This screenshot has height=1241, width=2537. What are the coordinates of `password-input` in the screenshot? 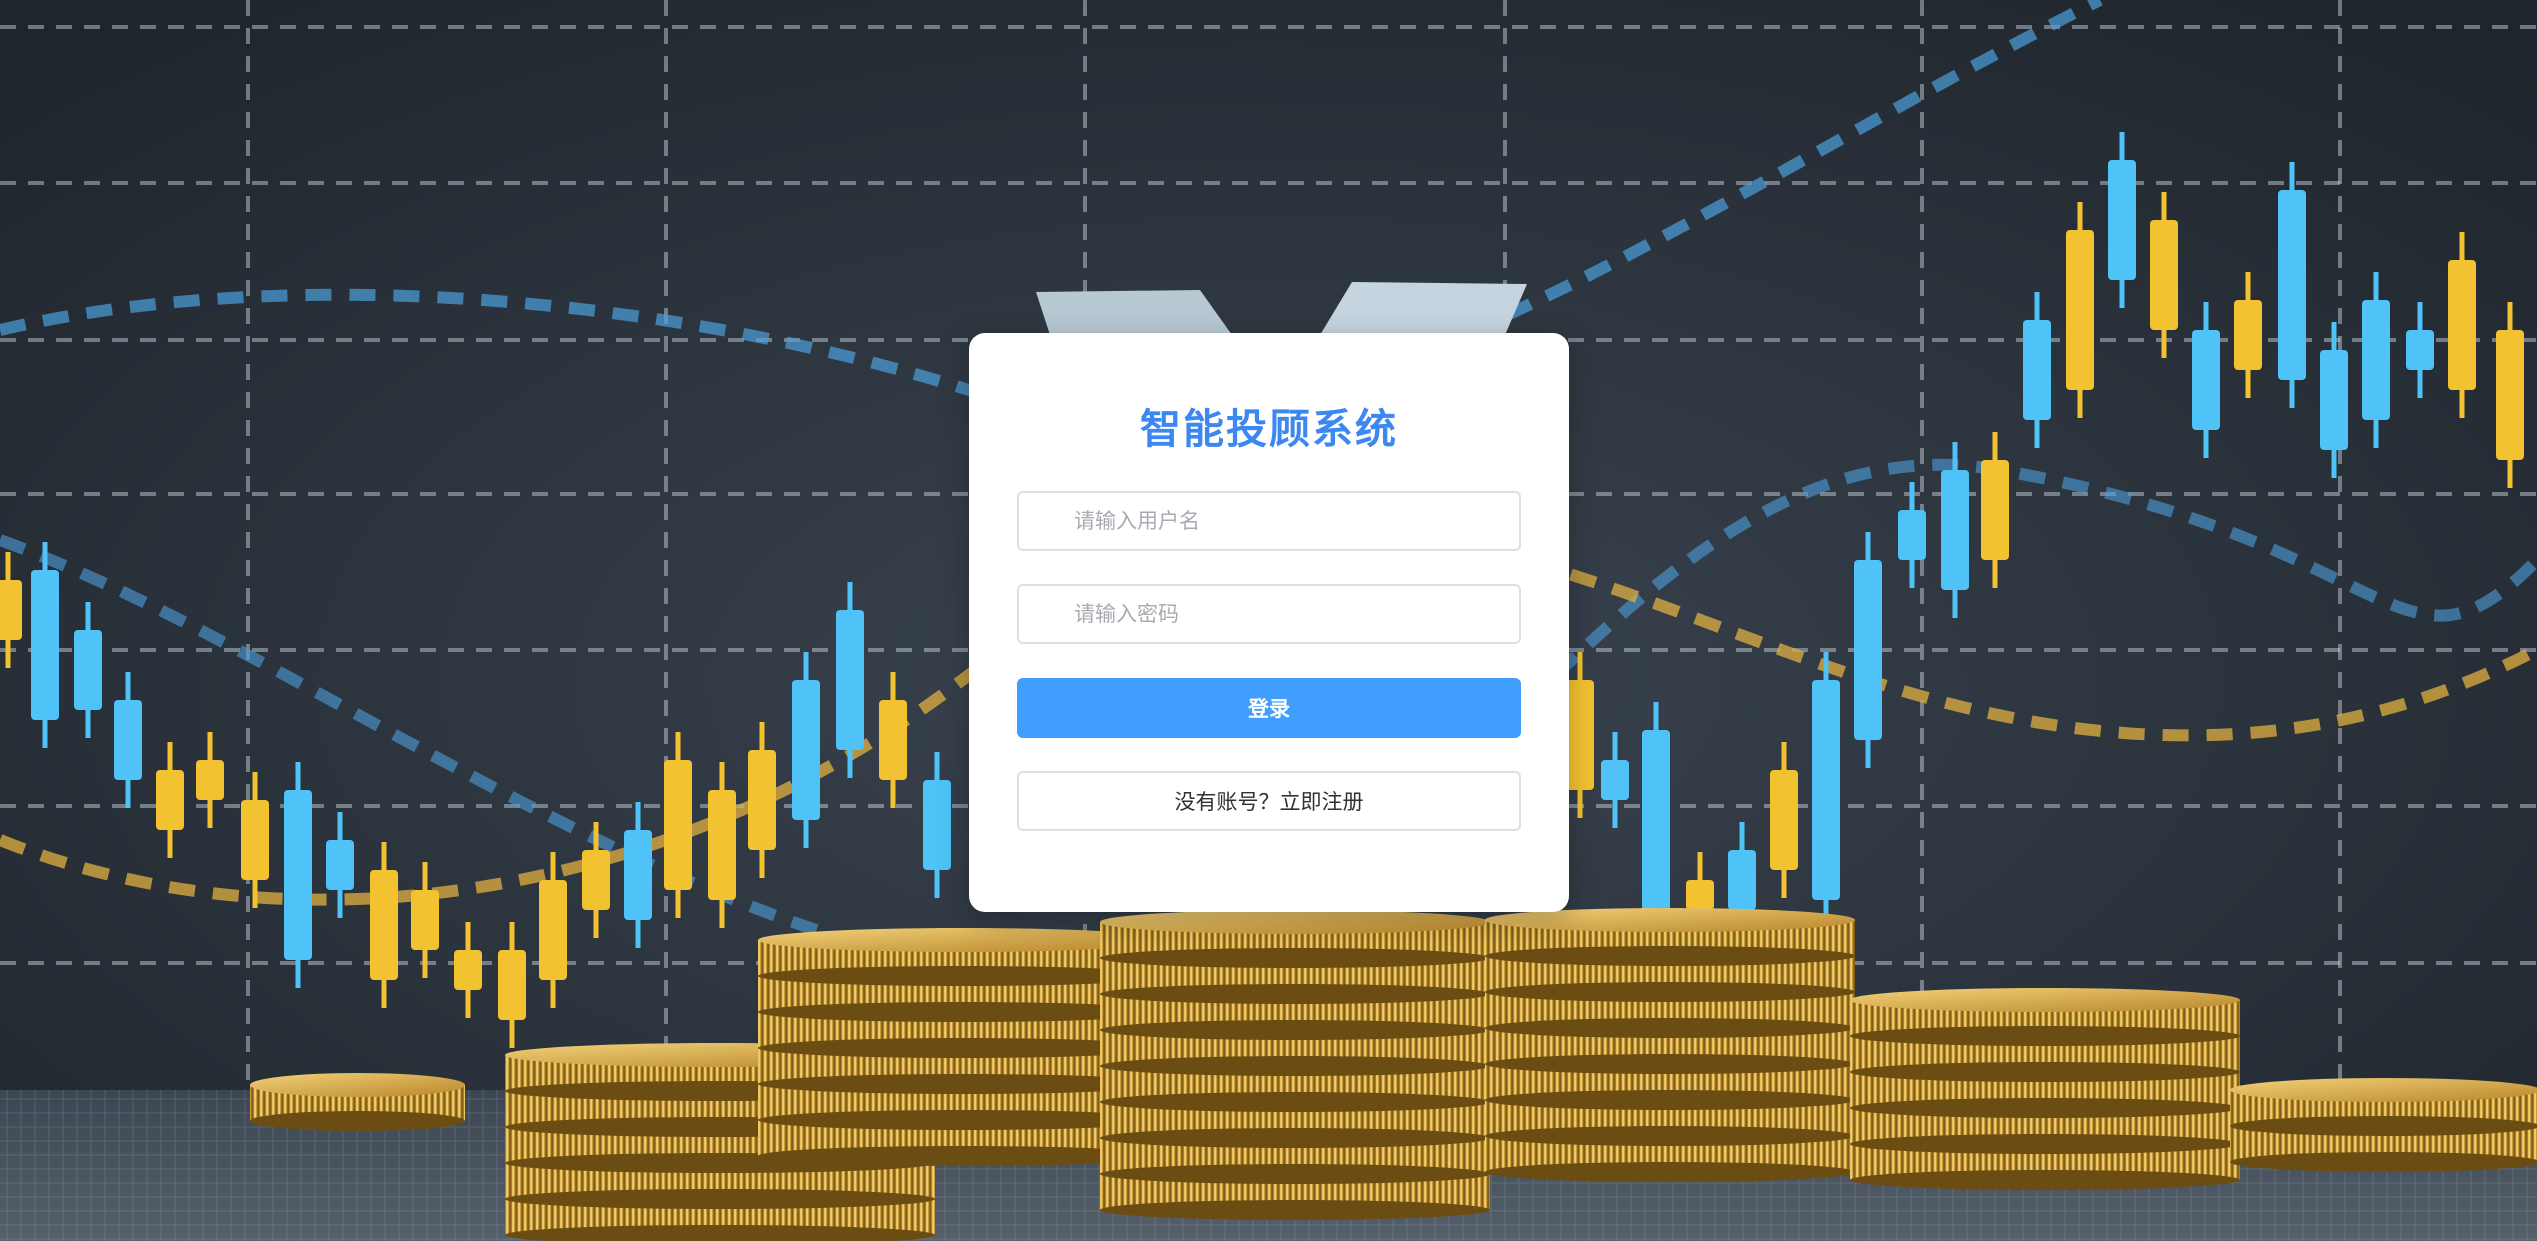 It's located at (1269, 614).